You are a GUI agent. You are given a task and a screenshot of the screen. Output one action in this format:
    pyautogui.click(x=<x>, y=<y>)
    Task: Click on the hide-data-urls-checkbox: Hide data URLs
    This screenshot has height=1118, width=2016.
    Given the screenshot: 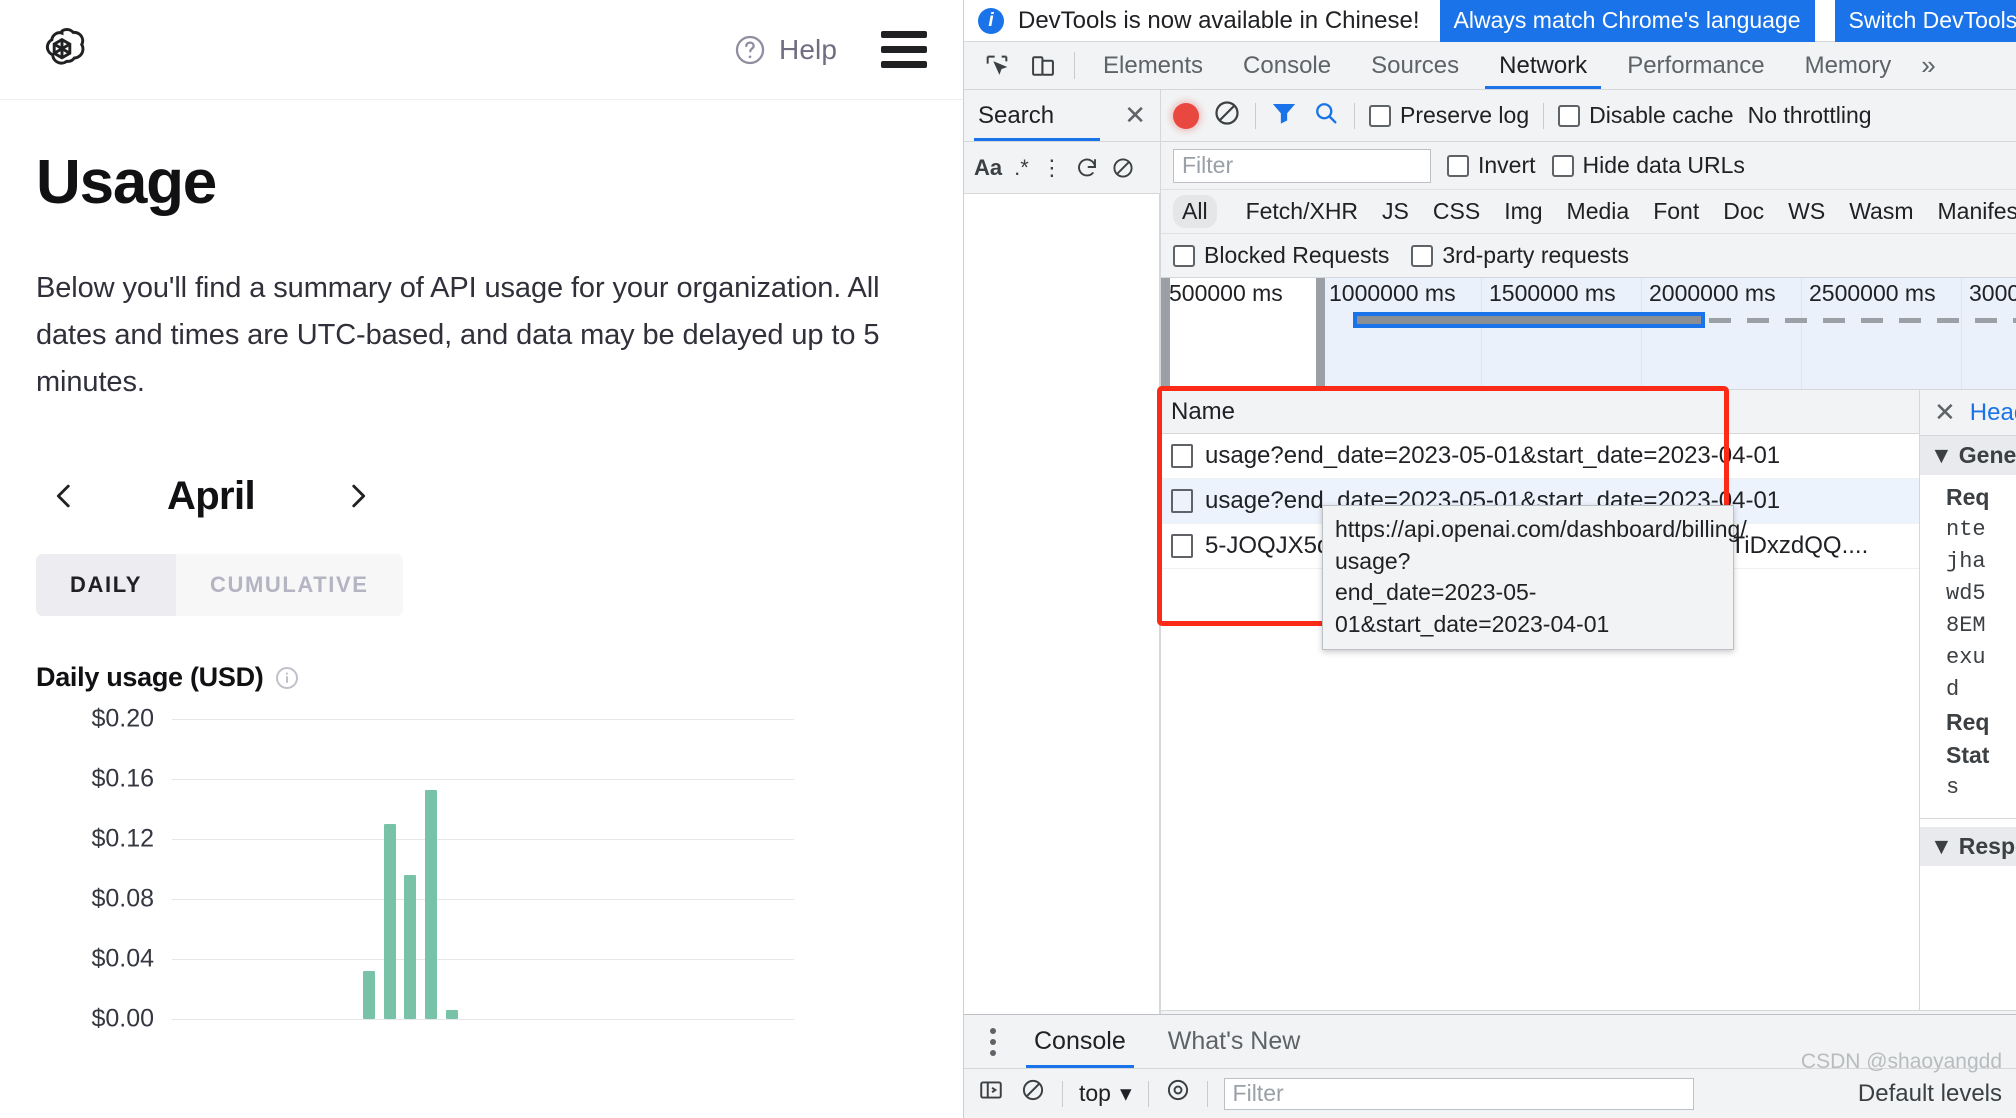 What is the action you would take?
    pyautogui.click(x=1648, y=165)
    